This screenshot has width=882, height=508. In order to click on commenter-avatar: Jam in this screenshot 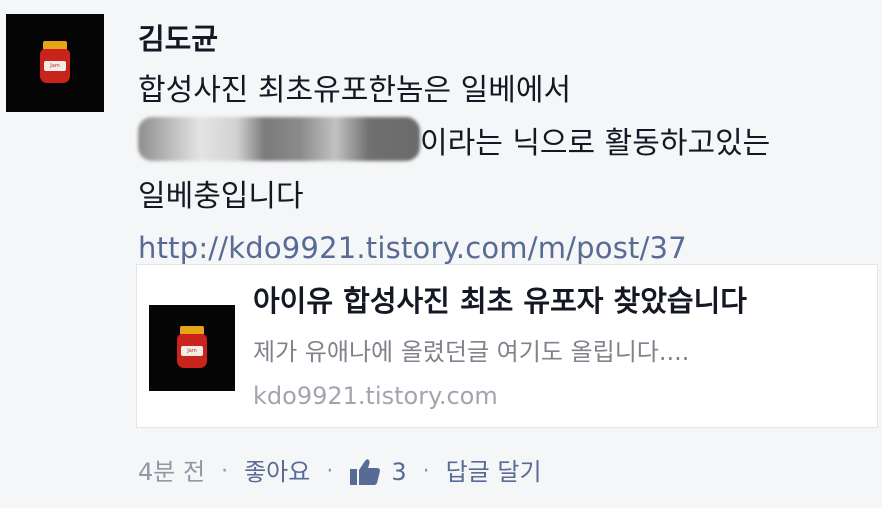, I will do `click(55, 63)`.